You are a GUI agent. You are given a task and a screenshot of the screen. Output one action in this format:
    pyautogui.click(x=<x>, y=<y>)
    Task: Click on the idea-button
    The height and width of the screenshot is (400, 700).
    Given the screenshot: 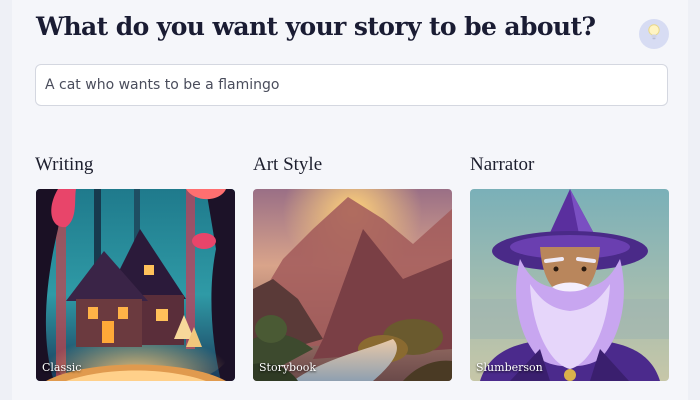 What is the action you would take?
    pyautogui.click(x=654, y=34)
    